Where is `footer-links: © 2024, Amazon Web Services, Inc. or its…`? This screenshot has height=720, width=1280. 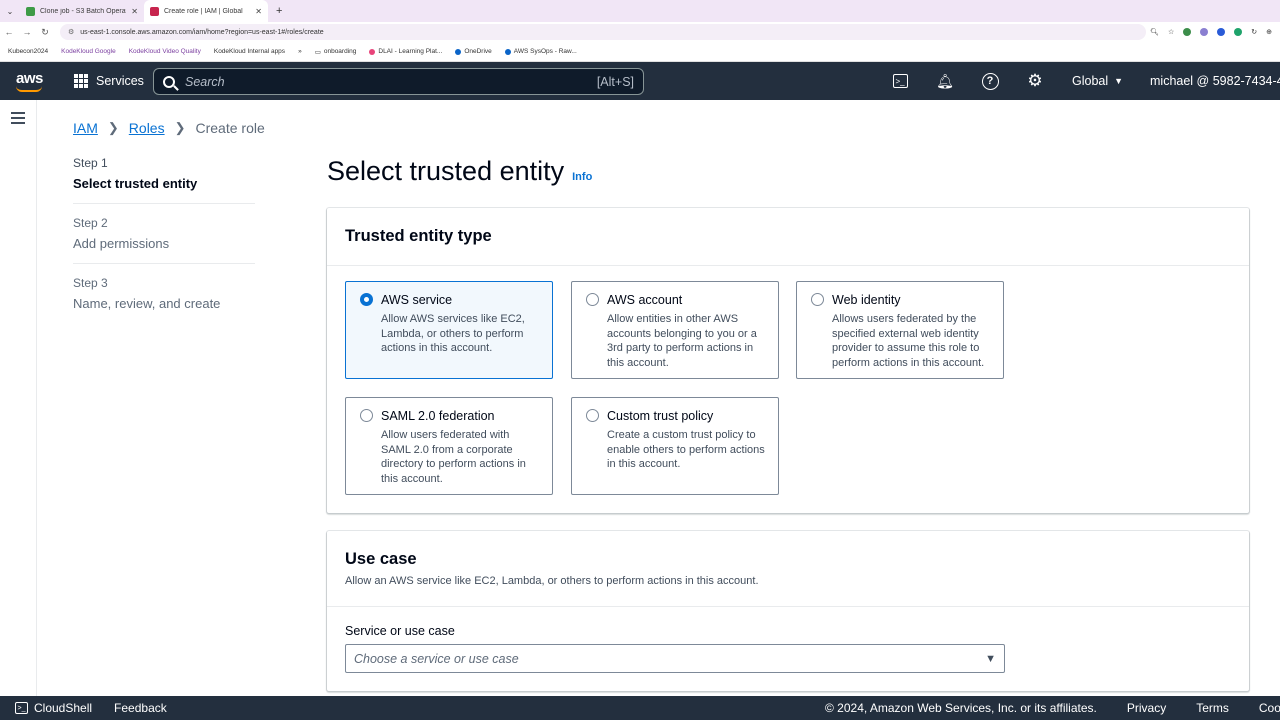
footer-links: © 2024, Amazon Web Services, Inc. or its… is located at coordinates (1052, 708).